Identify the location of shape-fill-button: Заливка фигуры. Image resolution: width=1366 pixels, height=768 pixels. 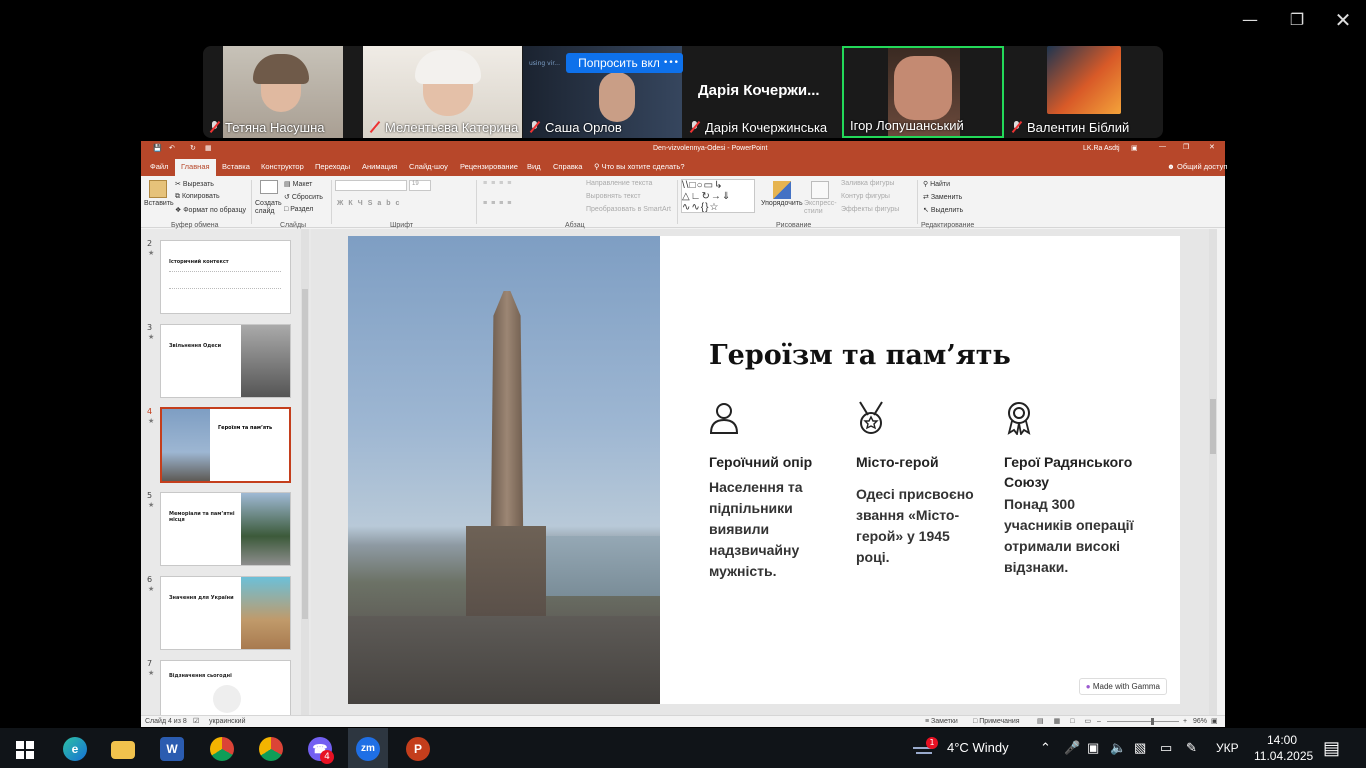
(867, 183).